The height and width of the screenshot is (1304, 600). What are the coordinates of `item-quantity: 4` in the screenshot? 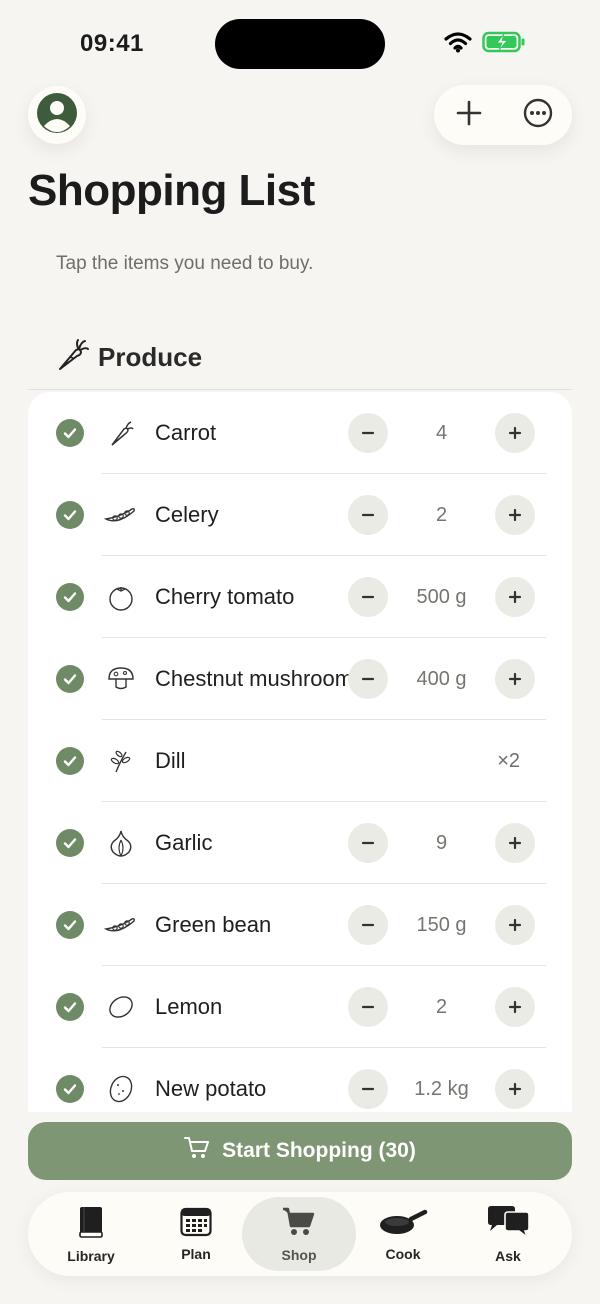 It's located at (441, 432).